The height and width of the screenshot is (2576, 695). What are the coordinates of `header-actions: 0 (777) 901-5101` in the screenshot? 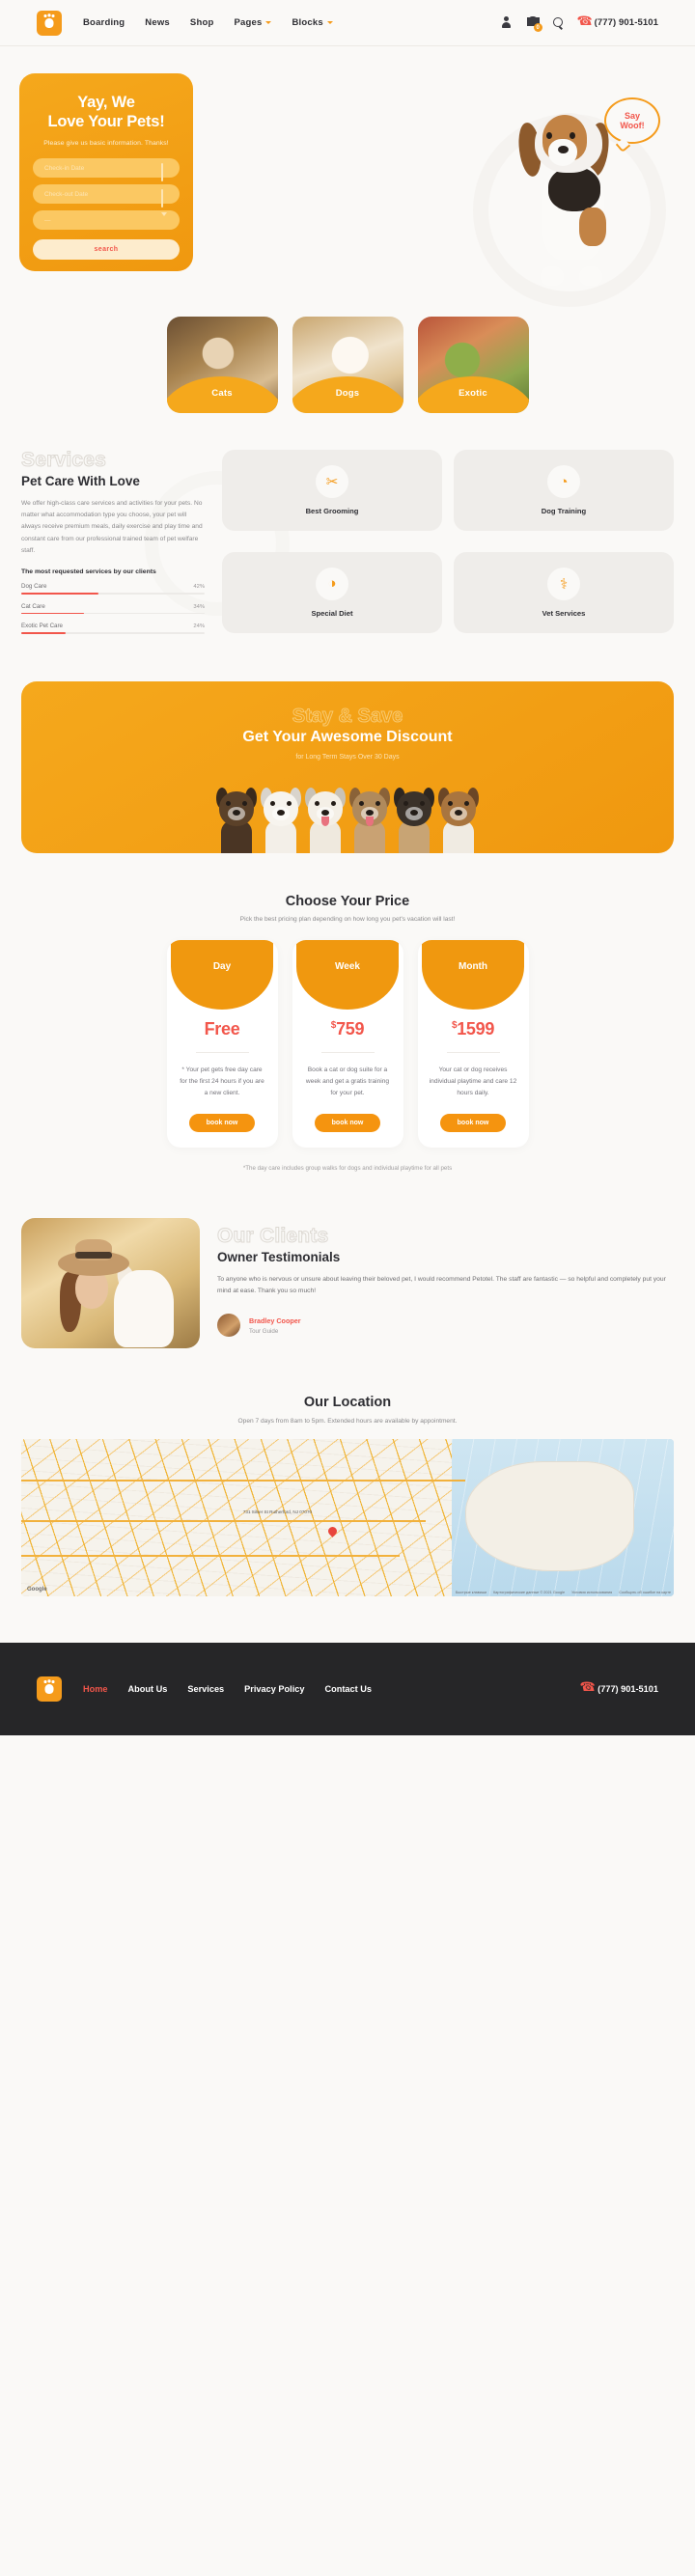 It's located at (579, 24).